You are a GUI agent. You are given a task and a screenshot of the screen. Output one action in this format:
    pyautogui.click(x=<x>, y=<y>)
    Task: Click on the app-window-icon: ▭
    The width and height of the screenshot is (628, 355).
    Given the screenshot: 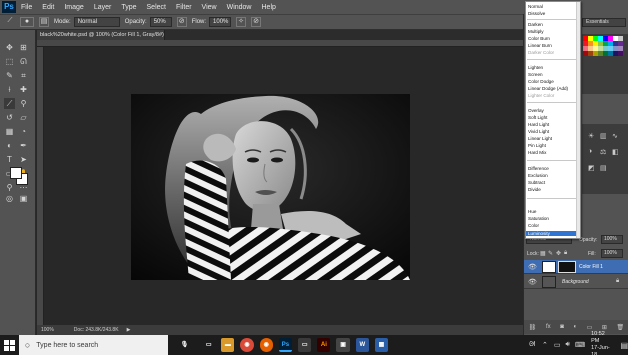 What is the action you would take?
    pyautogui.click(x=305, y=345)
    